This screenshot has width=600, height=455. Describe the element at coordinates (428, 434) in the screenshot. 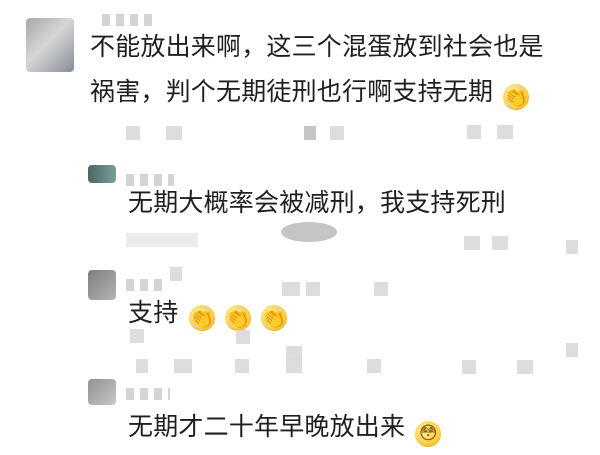

I see `flushed-face-icon: 😳` at that location.